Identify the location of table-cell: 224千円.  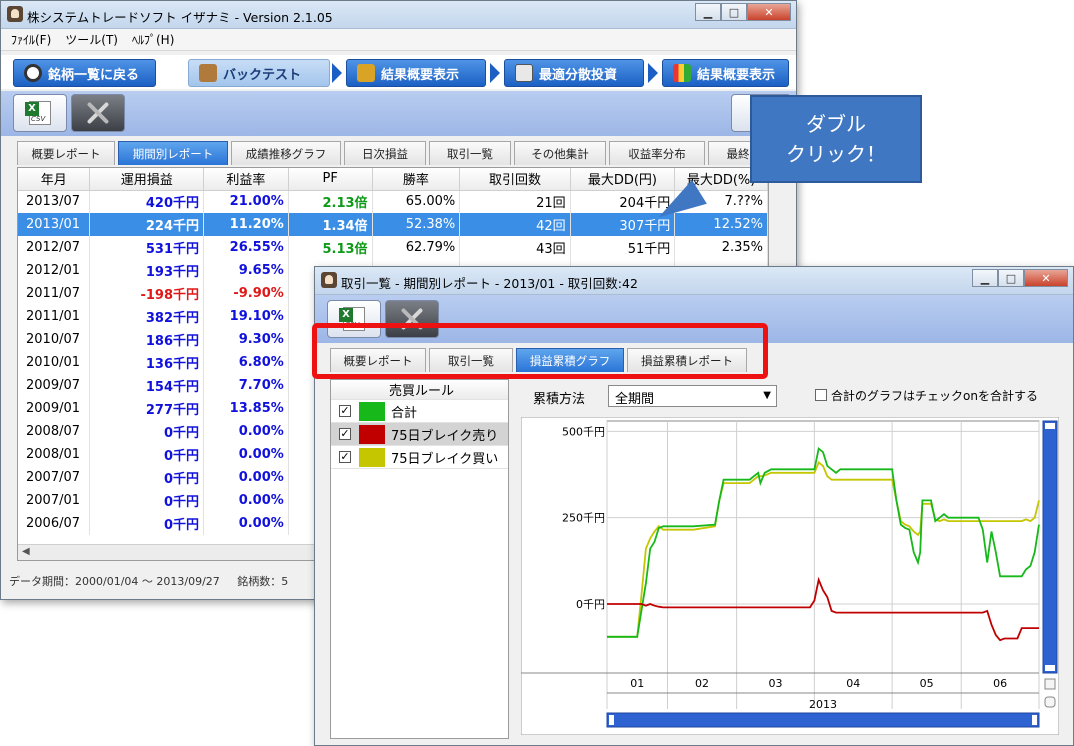
(147, 224).